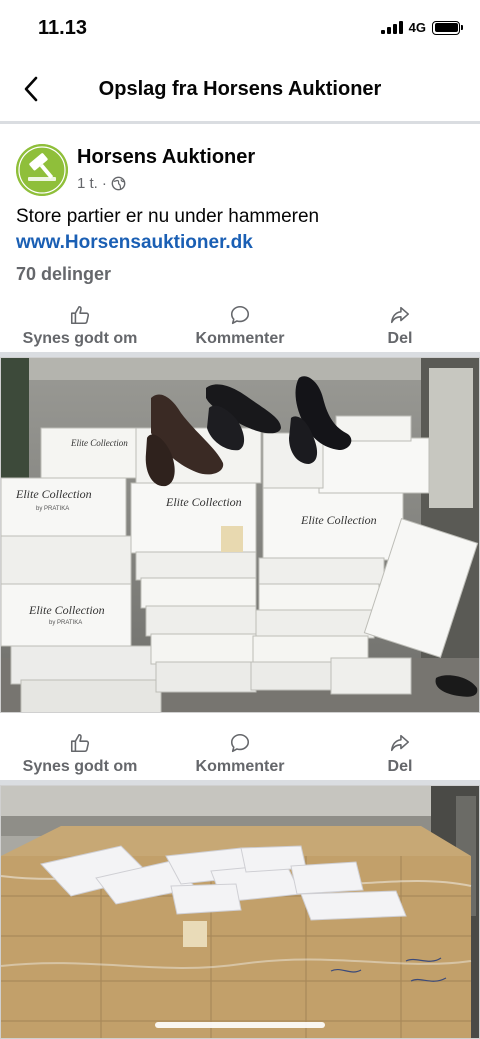 The image size is (480, 1039). Describe the element at coordinates (134, 243) in the screenshot. I see `post-link: www.Horsensauktioner.dk` at that location.